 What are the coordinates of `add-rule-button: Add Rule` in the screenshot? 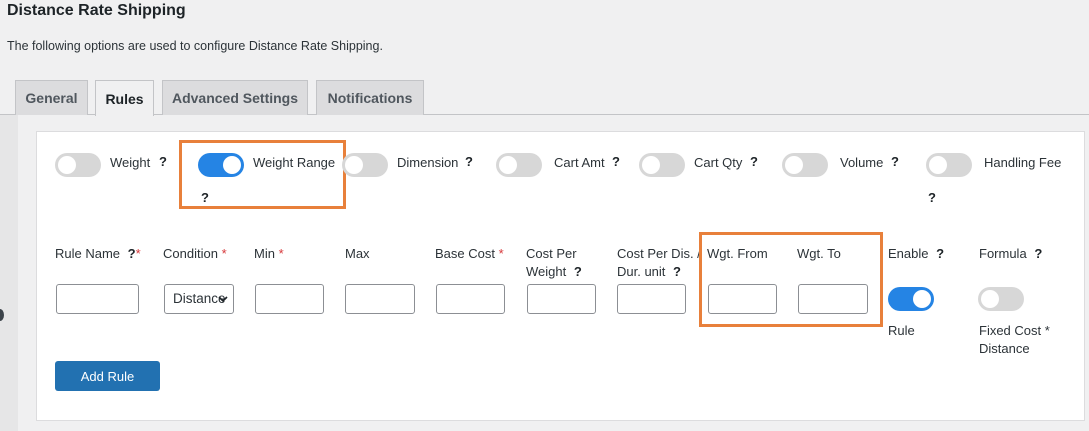 It's located at (107, 376).